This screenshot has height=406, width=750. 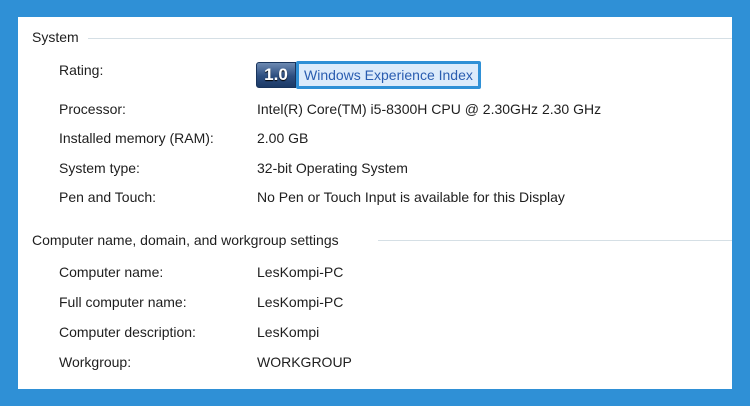 What do you see at coordinates (555, 240) in the screenshot?
I see `computer-section-divider` at bounding box center [555, 240].